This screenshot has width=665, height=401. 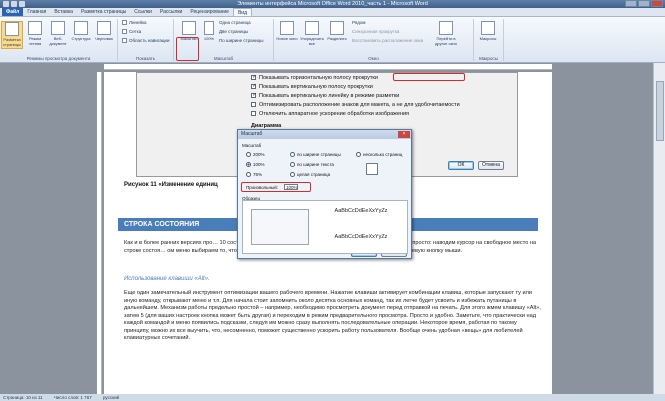 I want to click on macros-button: Макросы, so click(x=488, y=35).